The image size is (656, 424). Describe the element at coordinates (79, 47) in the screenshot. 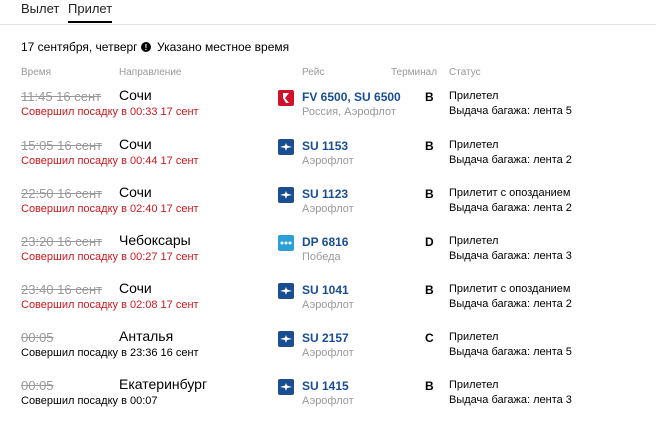

I see `date-label: 17 сентября, четверг` at that location.